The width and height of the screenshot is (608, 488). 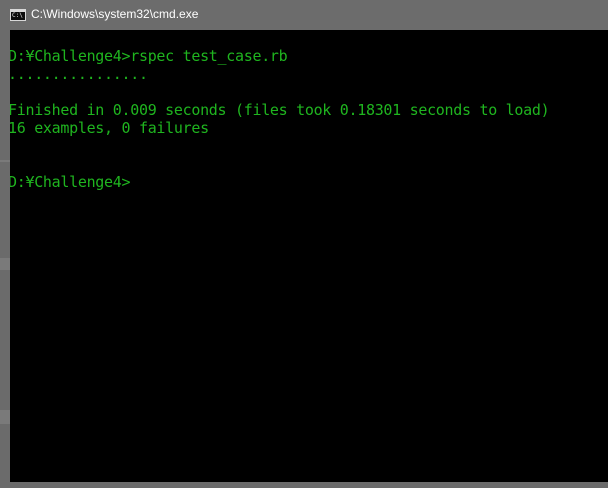 What do you see at coordinates (115, 14) in the screenshot?
I see `window-title: C:\Windows\system32\cmd.exe` at bounding box center [115, 14].